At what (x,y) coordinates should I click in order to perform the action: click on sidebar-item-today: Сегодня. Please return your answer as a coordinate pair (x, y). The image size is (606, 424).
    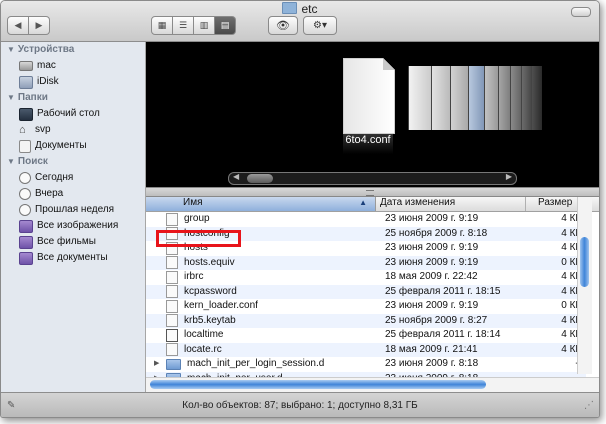
    Looking at the image, I should click on (73, 178).